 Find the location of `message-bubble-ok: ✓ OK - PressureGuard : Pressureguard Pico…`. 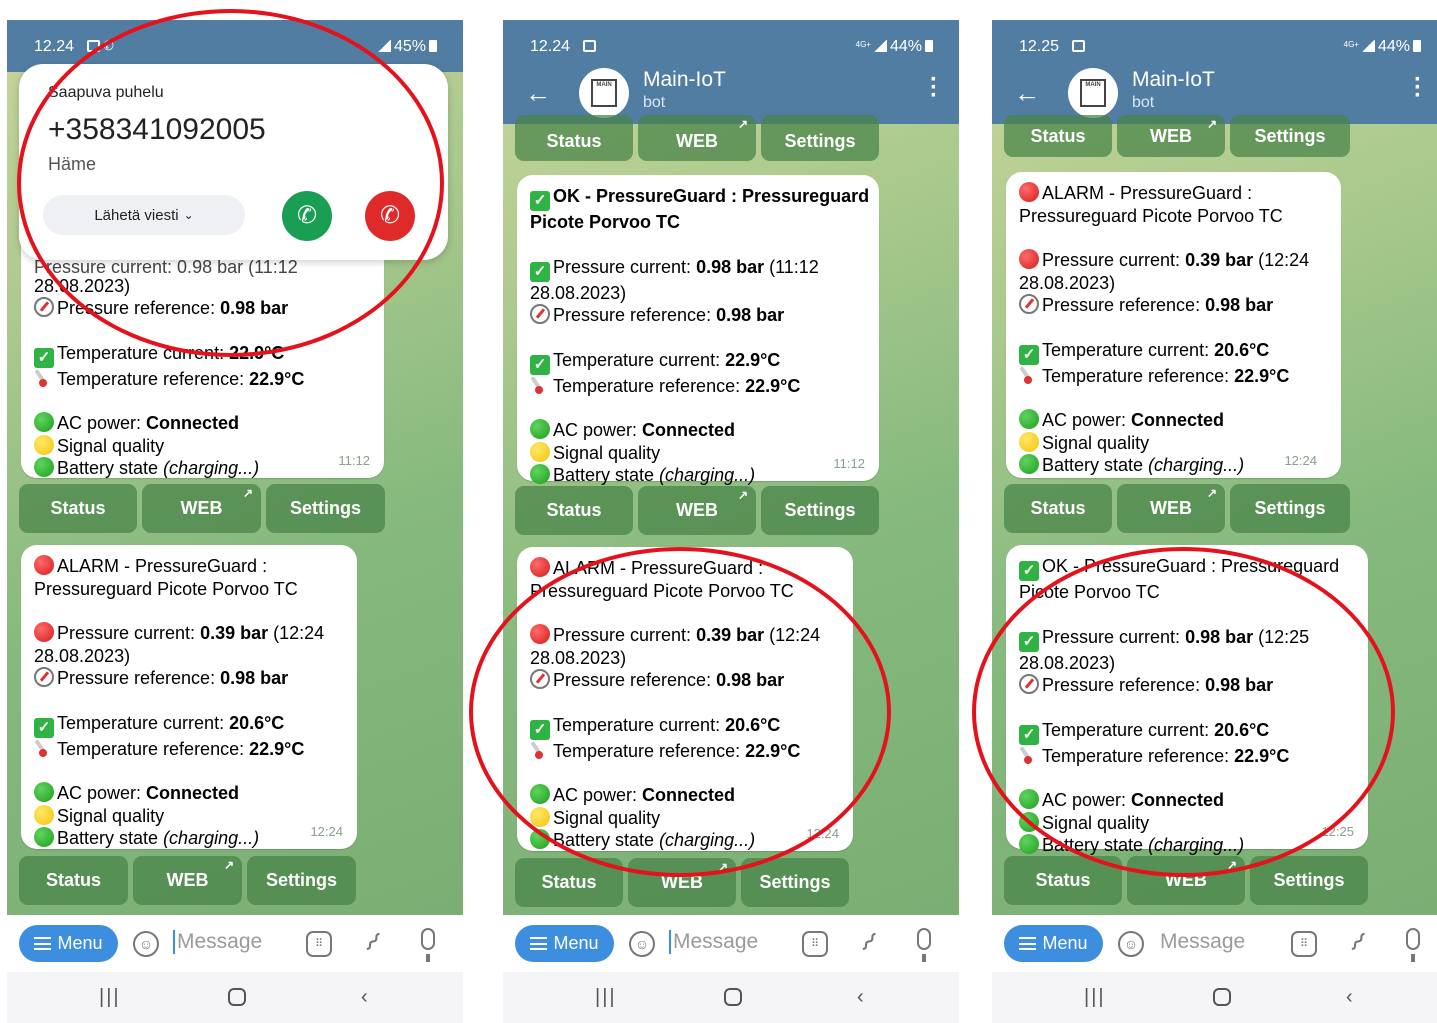

message-bubble-ok: ✓ OK - PressureGuard : Pressureguard Pico… is located at coordinates (698, 330).